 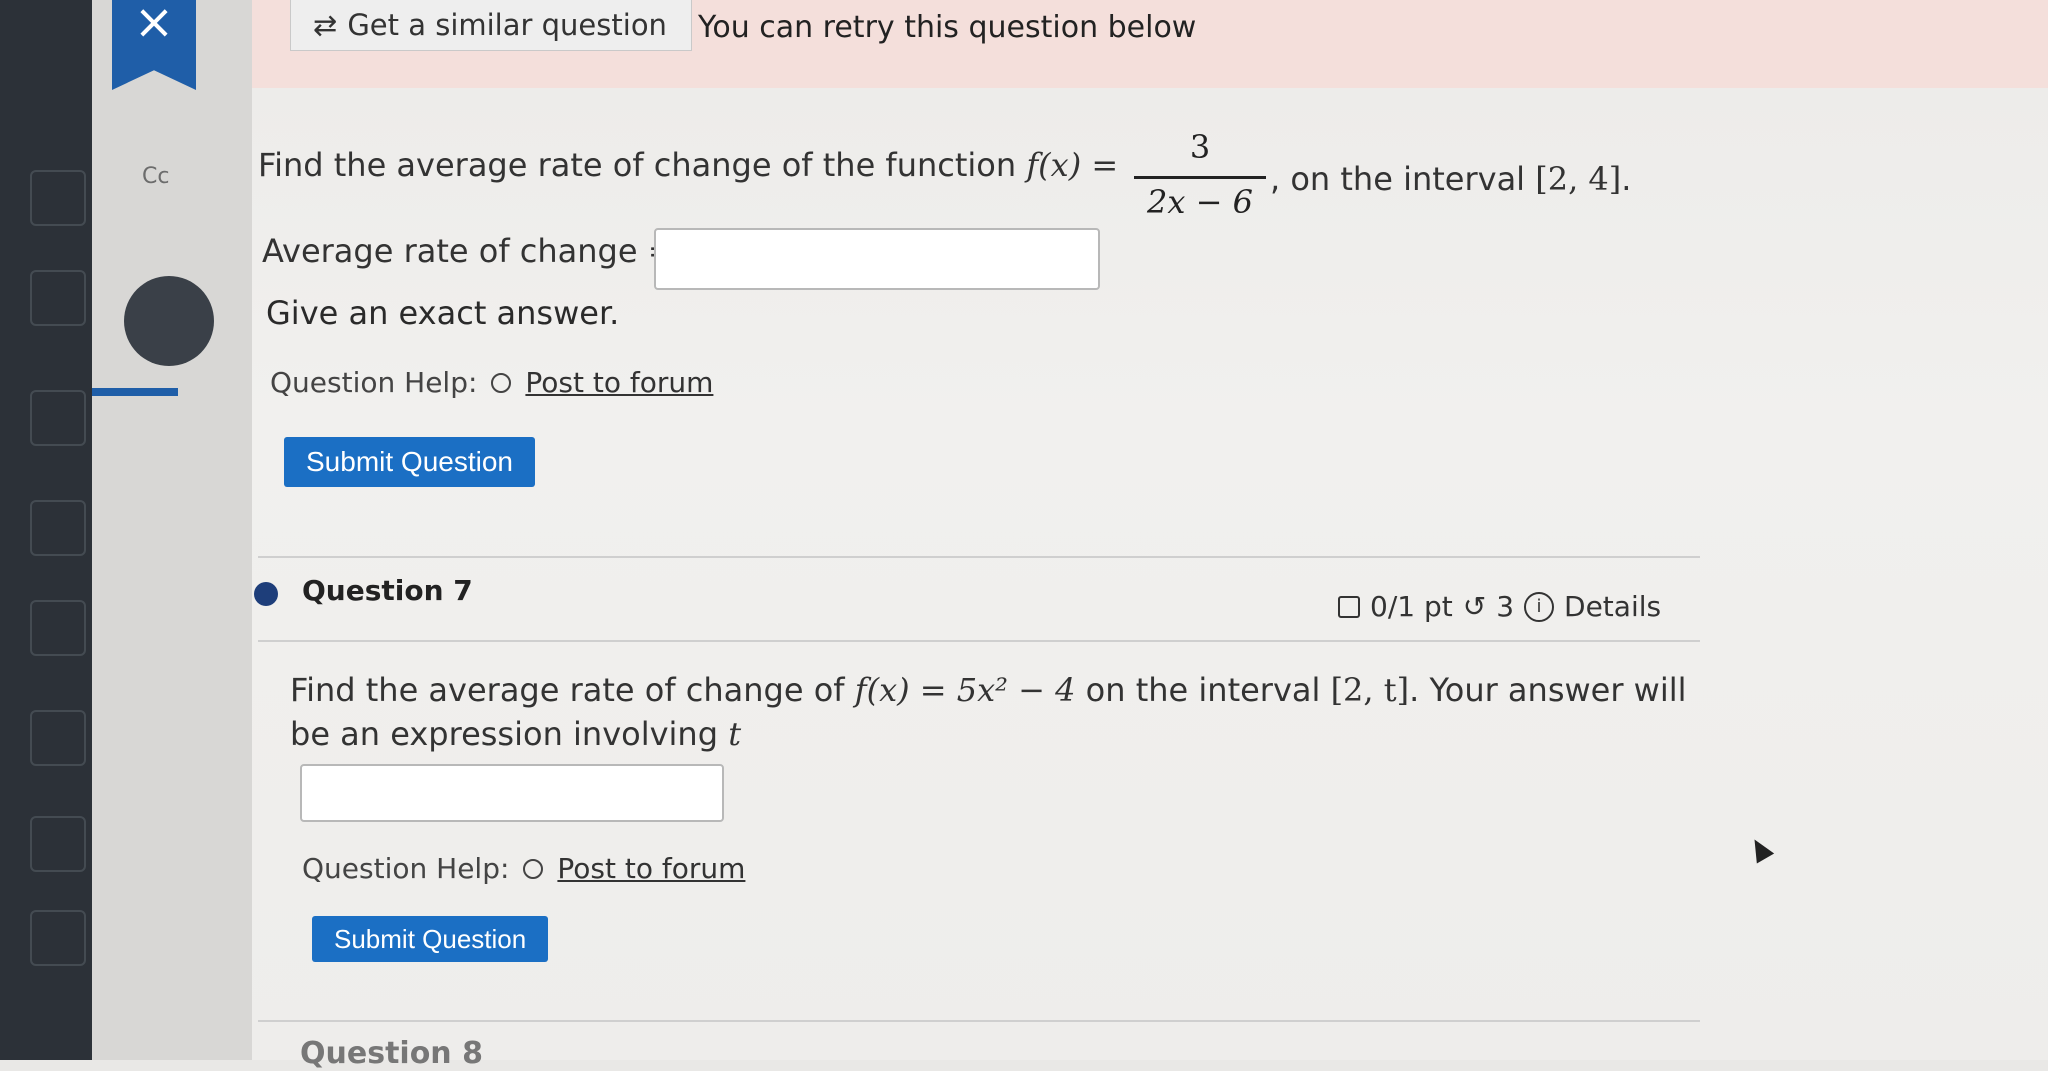 I want to click on question7-variable: t, so click(x=735, y=734).